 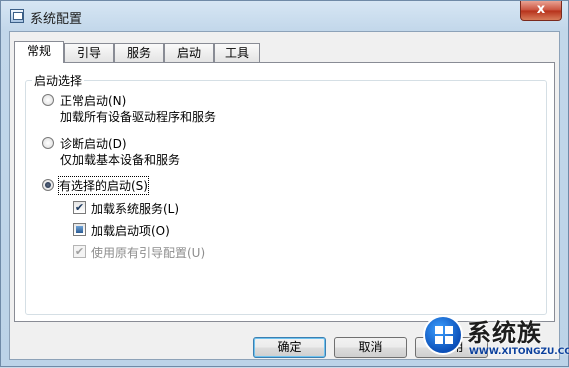 What do you see at coordinates (103, 185) in the screenshot?
I see `selective-startup-label: 有选择的启动(S)` at bounding box center [103, 185].